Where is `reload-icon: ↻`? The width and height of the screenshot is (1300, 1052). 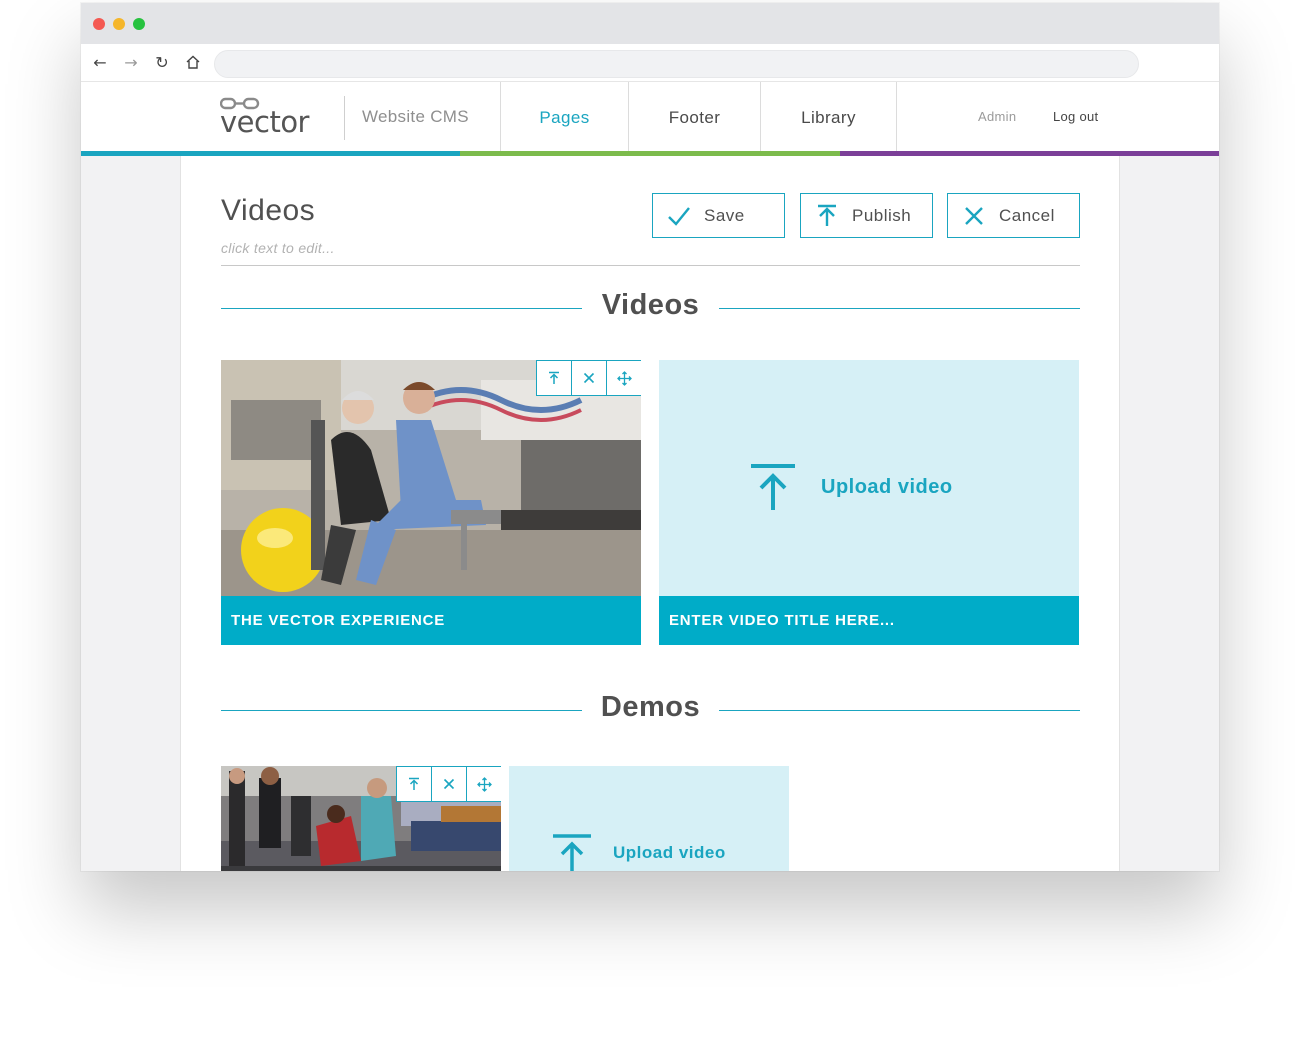 reload-icon: ↻ is located at coordinates (162, 63).